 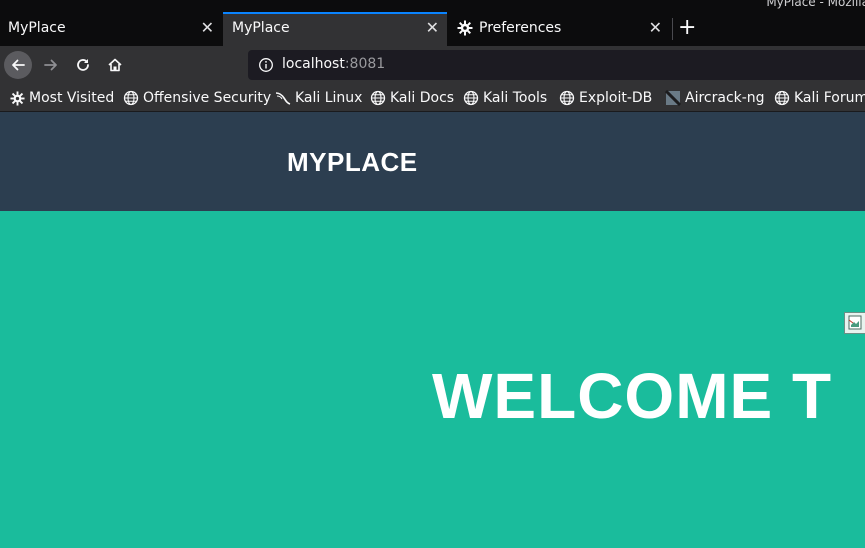 I want to click on tab-bar: MyPlace ✕ MyPlace ✕ Preferences ✕ +, so click(x=432, y=29).